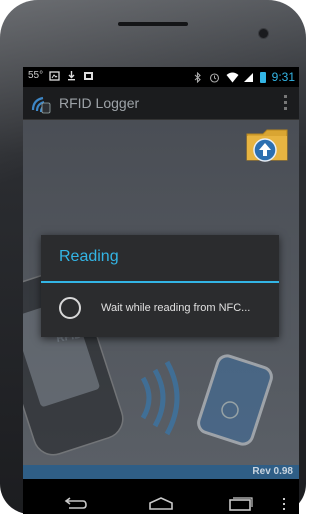 The height and width of the screenshot is (516, 320). Describe the element at coordinates (285, 102) in the screenshot. I see `overflow-menu-icon` at that location.